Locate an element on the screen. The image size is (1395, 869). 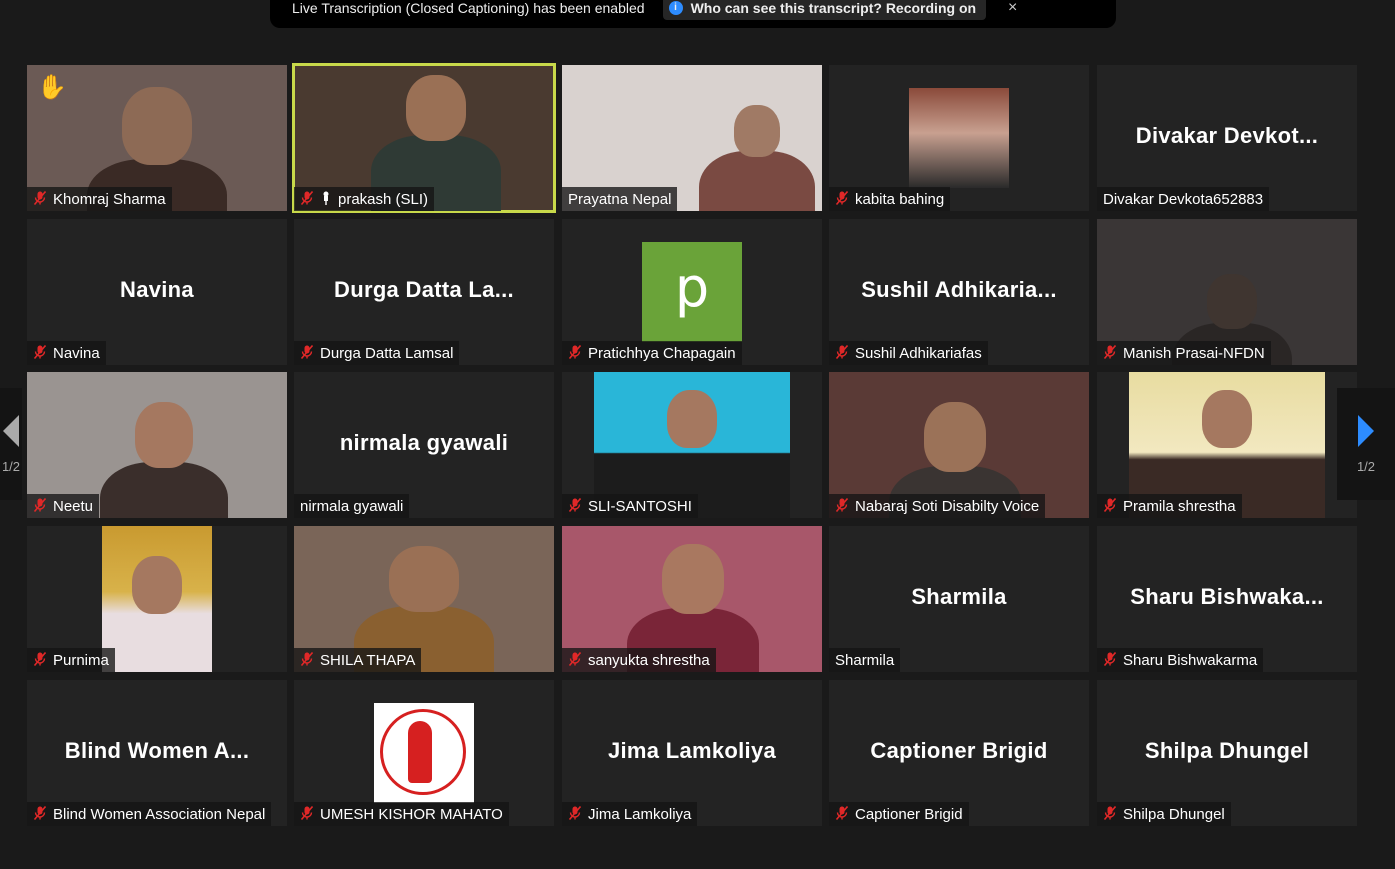
next-page-button: 1/2 is located at coordinates (1366, 444).